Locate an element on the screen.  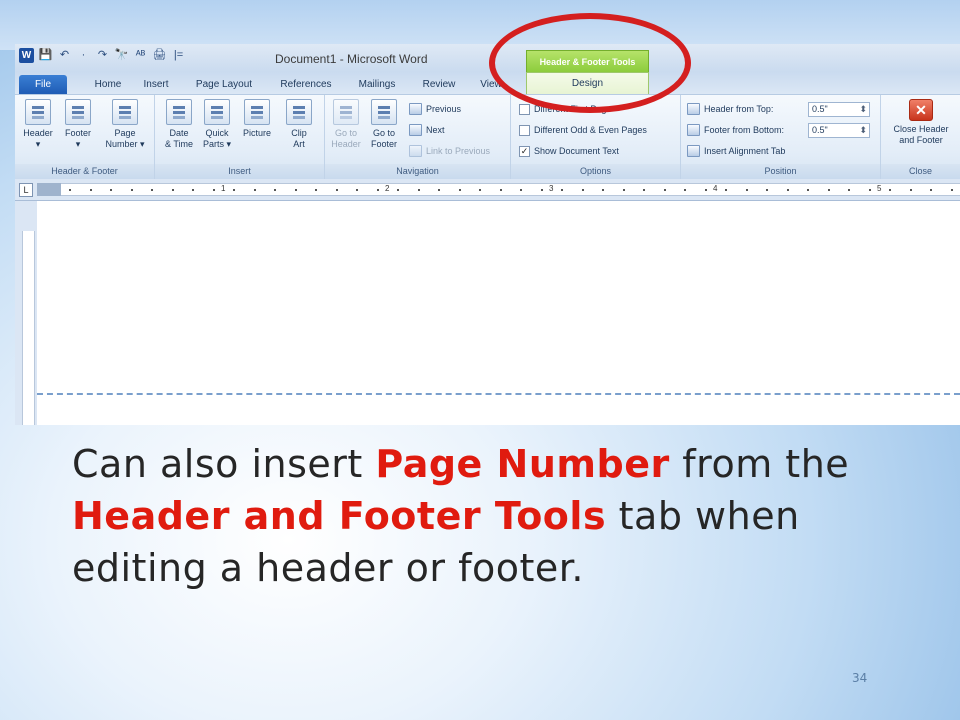
tab-references: References is located at coordinates (306, 84).